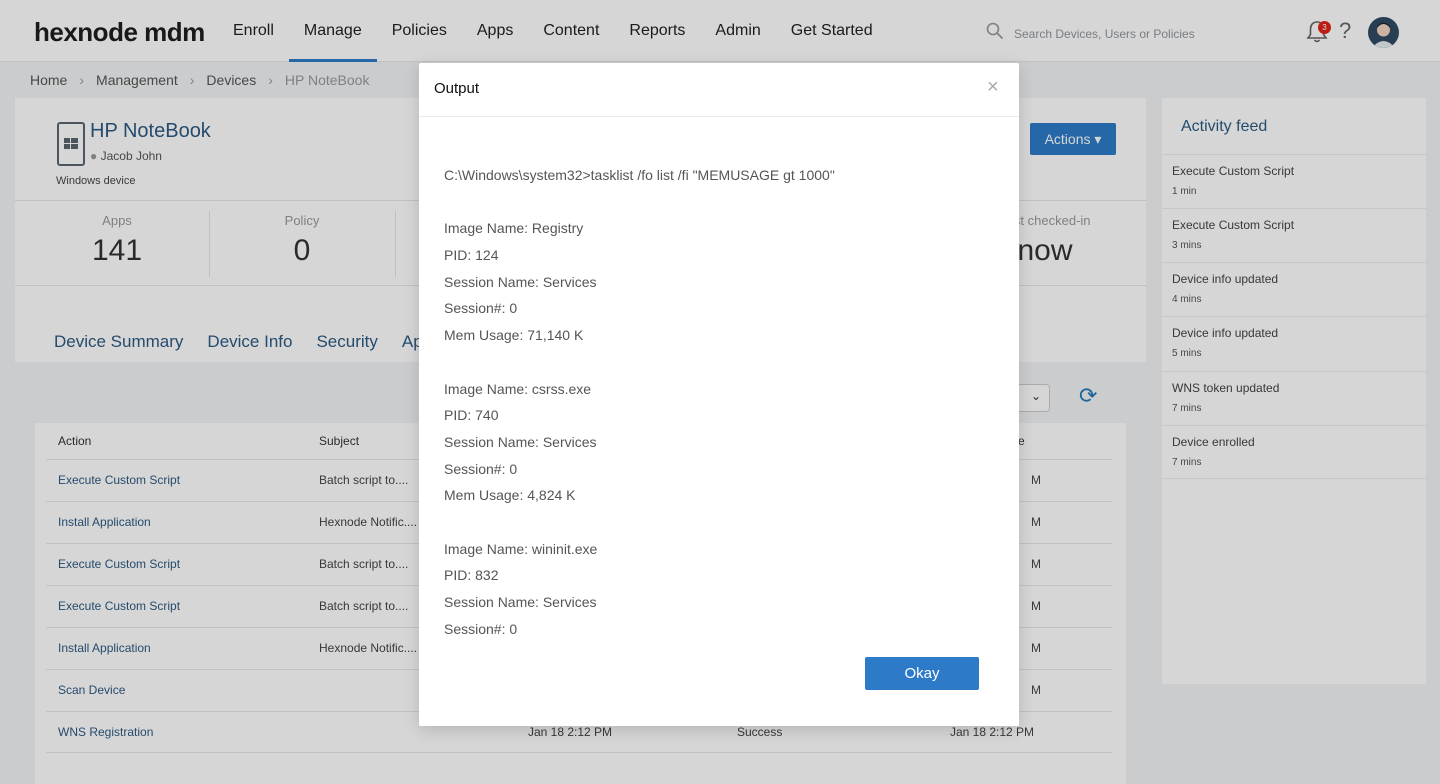  Describe the element at coordinates (719, 90) in the screenshot. I see `modal-header: Output ×` at that location.